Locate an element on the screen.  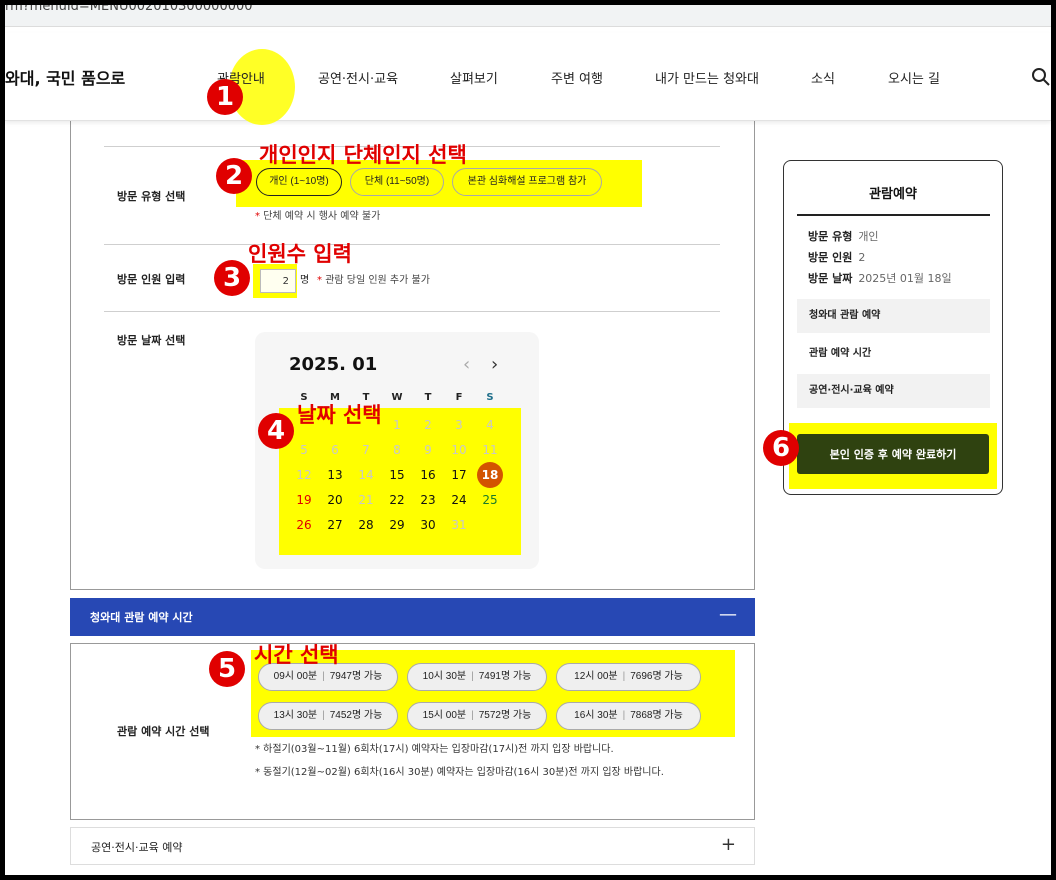
calendar-day: 14 is located at coordinates (366, 475).